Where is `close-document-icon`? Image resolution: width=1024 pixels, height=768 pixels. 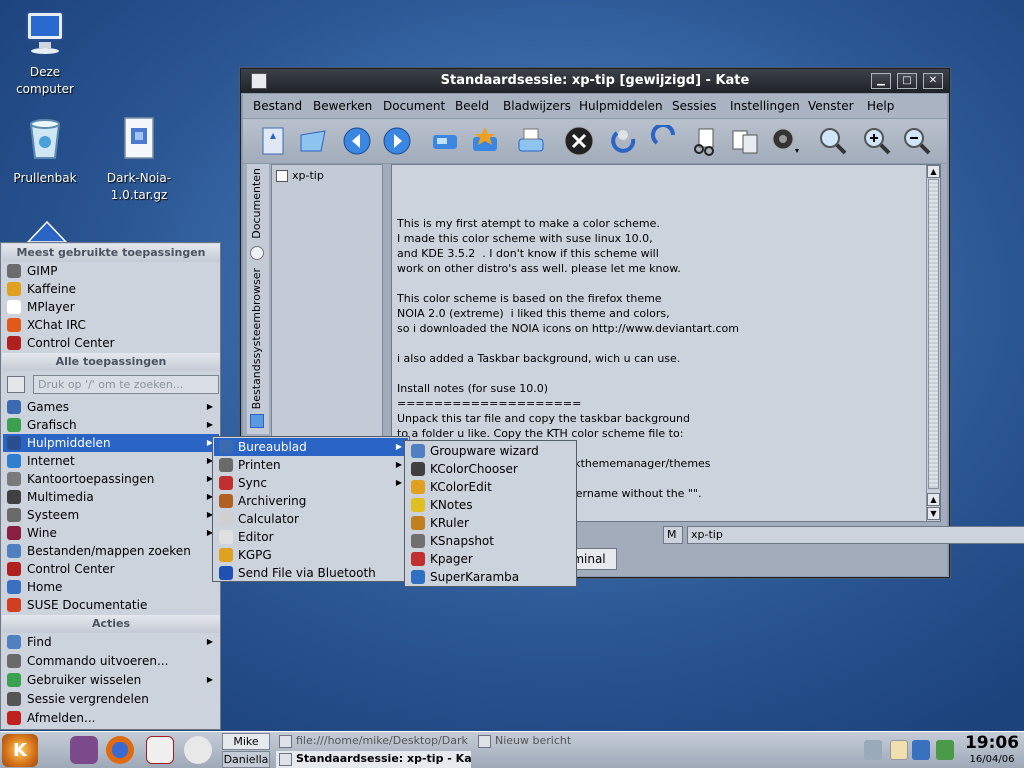
close-document-icon is located at coordinates (579, 141).